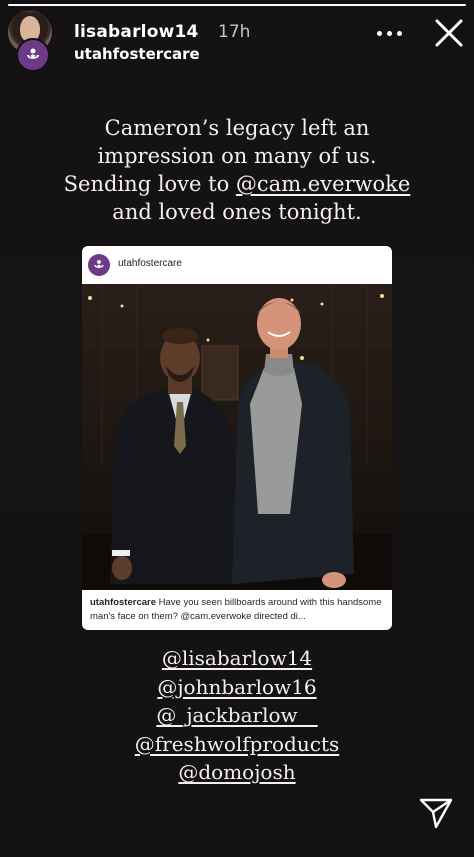  I want to click on shared-post-caption-user: utahfostercare, so click(123, 602).